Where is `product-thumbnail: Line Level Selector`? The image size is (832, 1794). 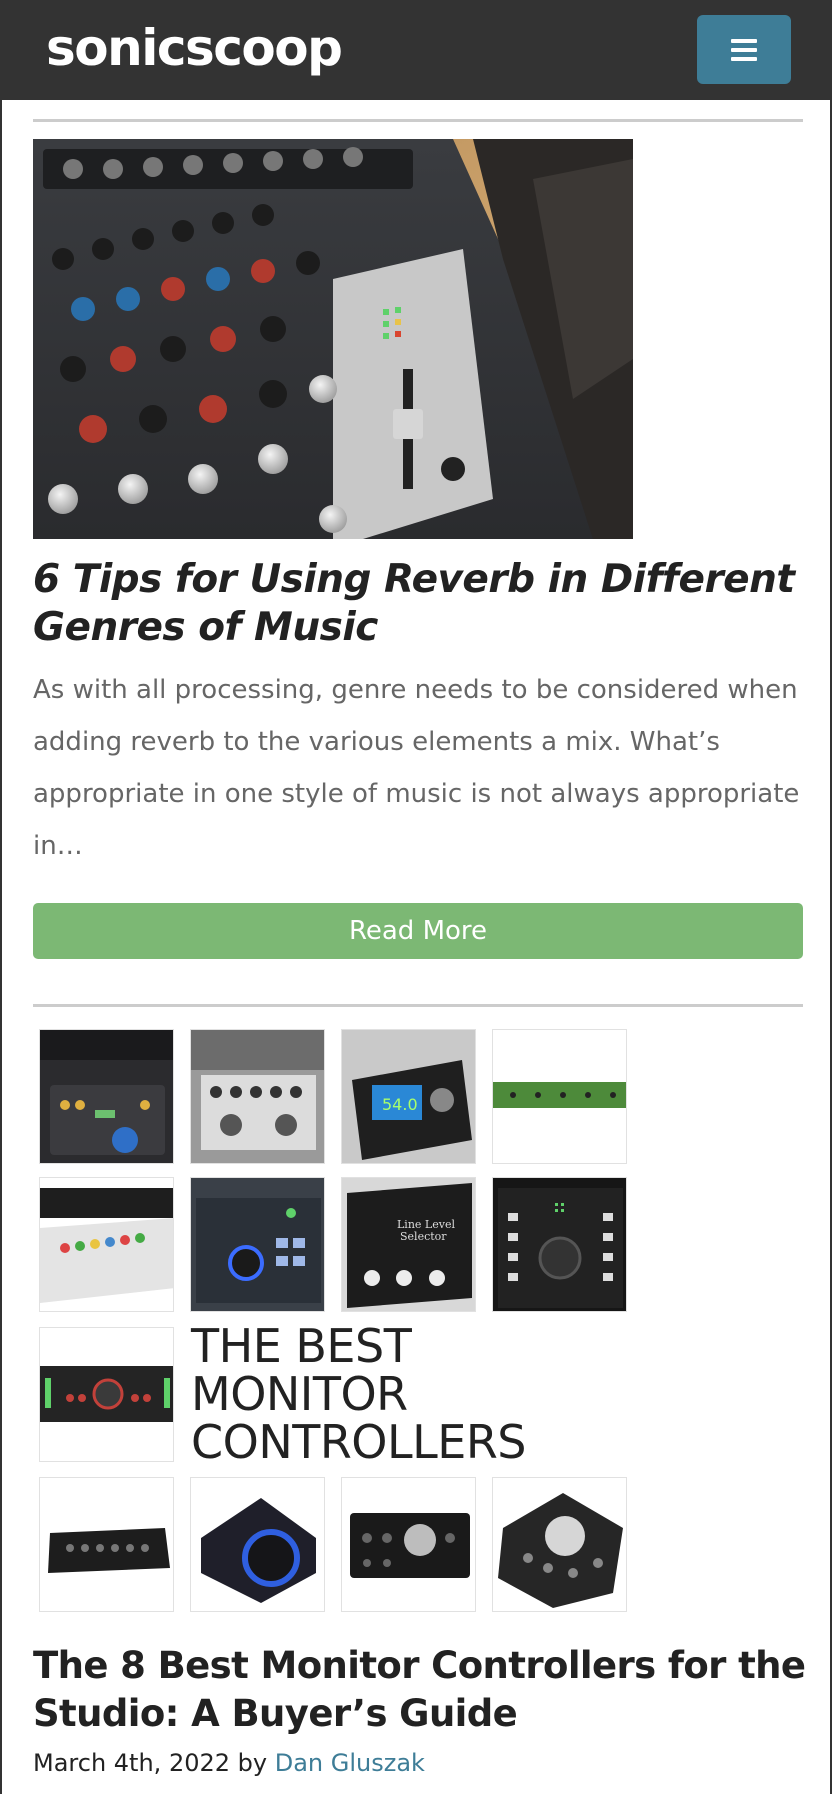 product-thumbnail: Line Level Selector is located at coordinates (408, 1244).